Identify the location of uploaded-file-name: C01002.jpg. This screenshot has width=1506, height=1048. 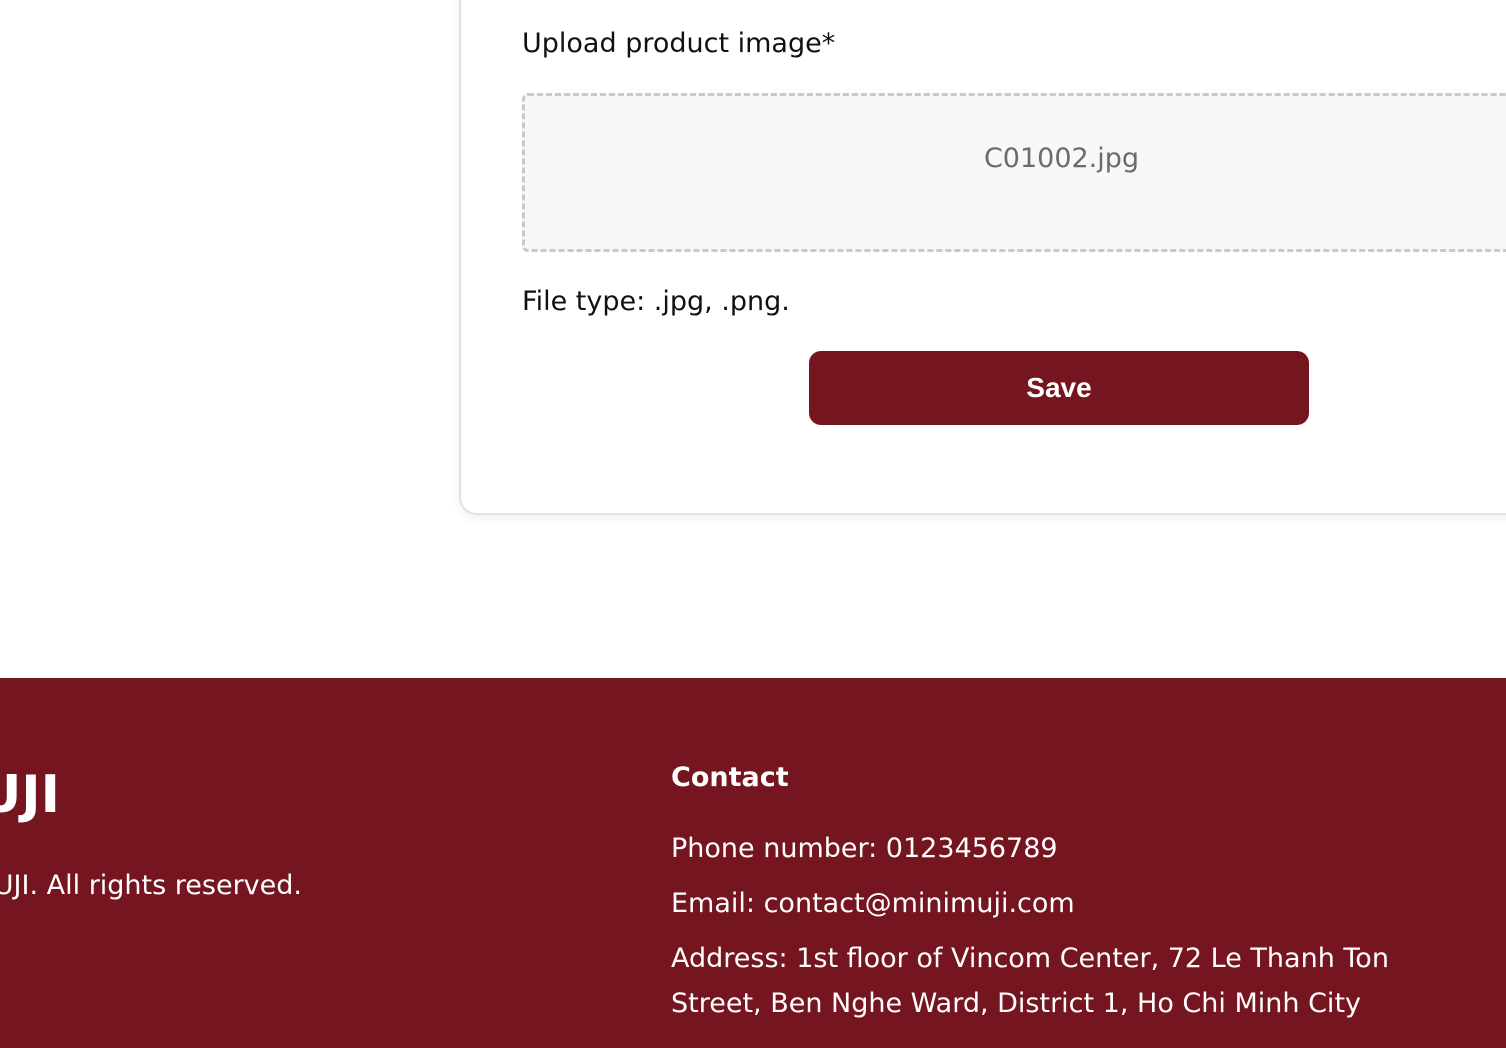
(1061, 158).